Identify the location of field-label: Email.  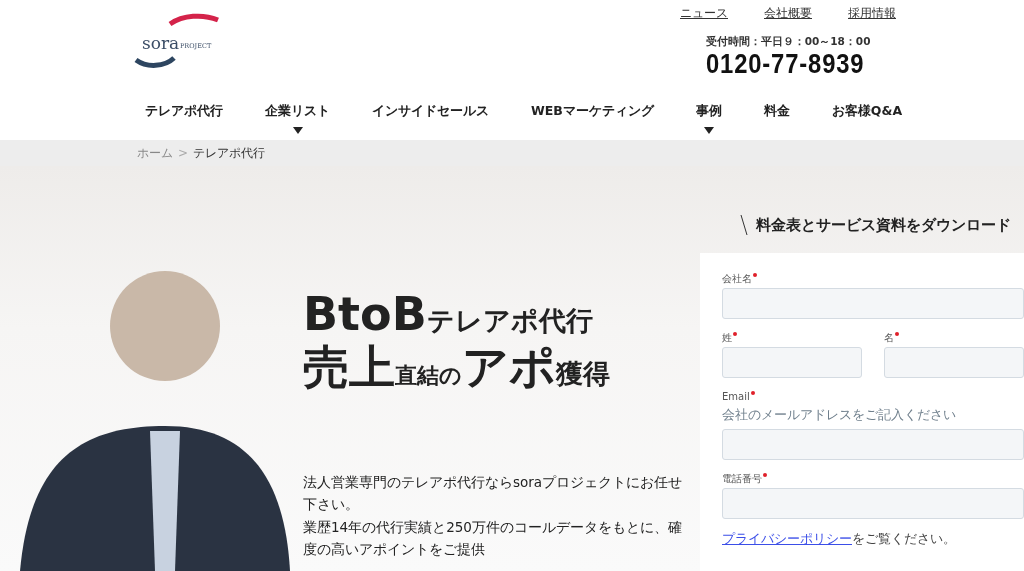
(736, 397).